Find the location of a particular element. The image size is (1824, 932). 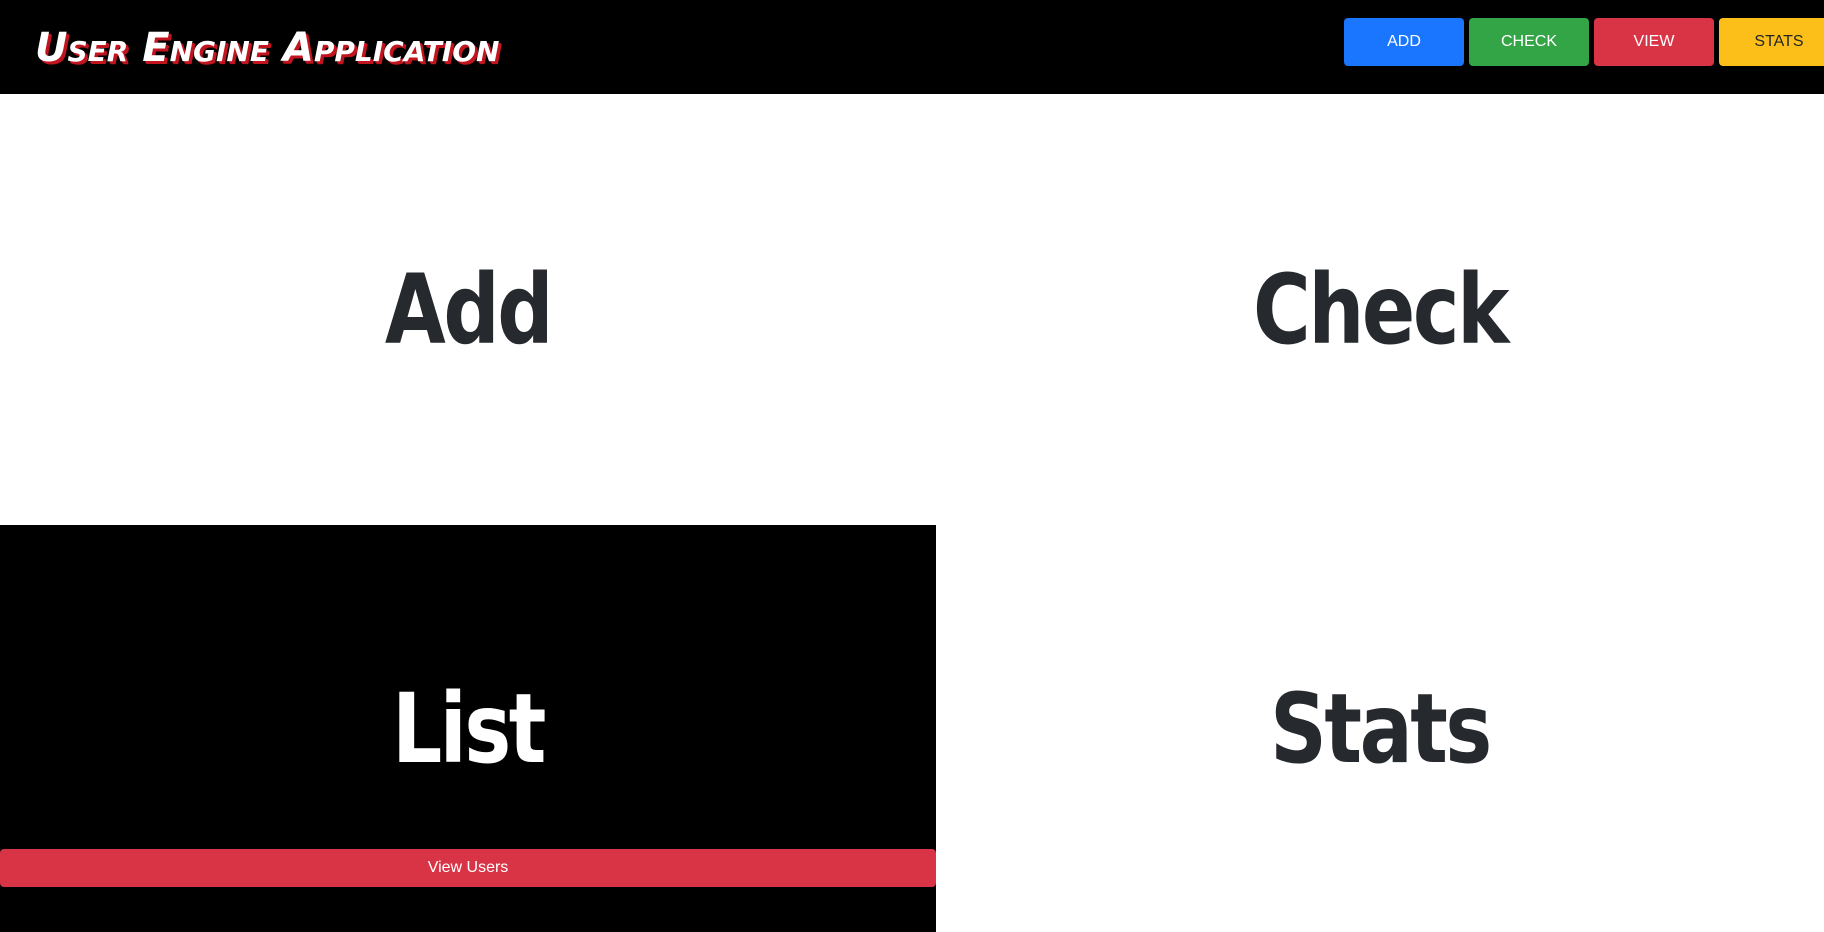

nav-buttons: ADD CHECK VIEW STATS is located at coordinates (1584, 42).